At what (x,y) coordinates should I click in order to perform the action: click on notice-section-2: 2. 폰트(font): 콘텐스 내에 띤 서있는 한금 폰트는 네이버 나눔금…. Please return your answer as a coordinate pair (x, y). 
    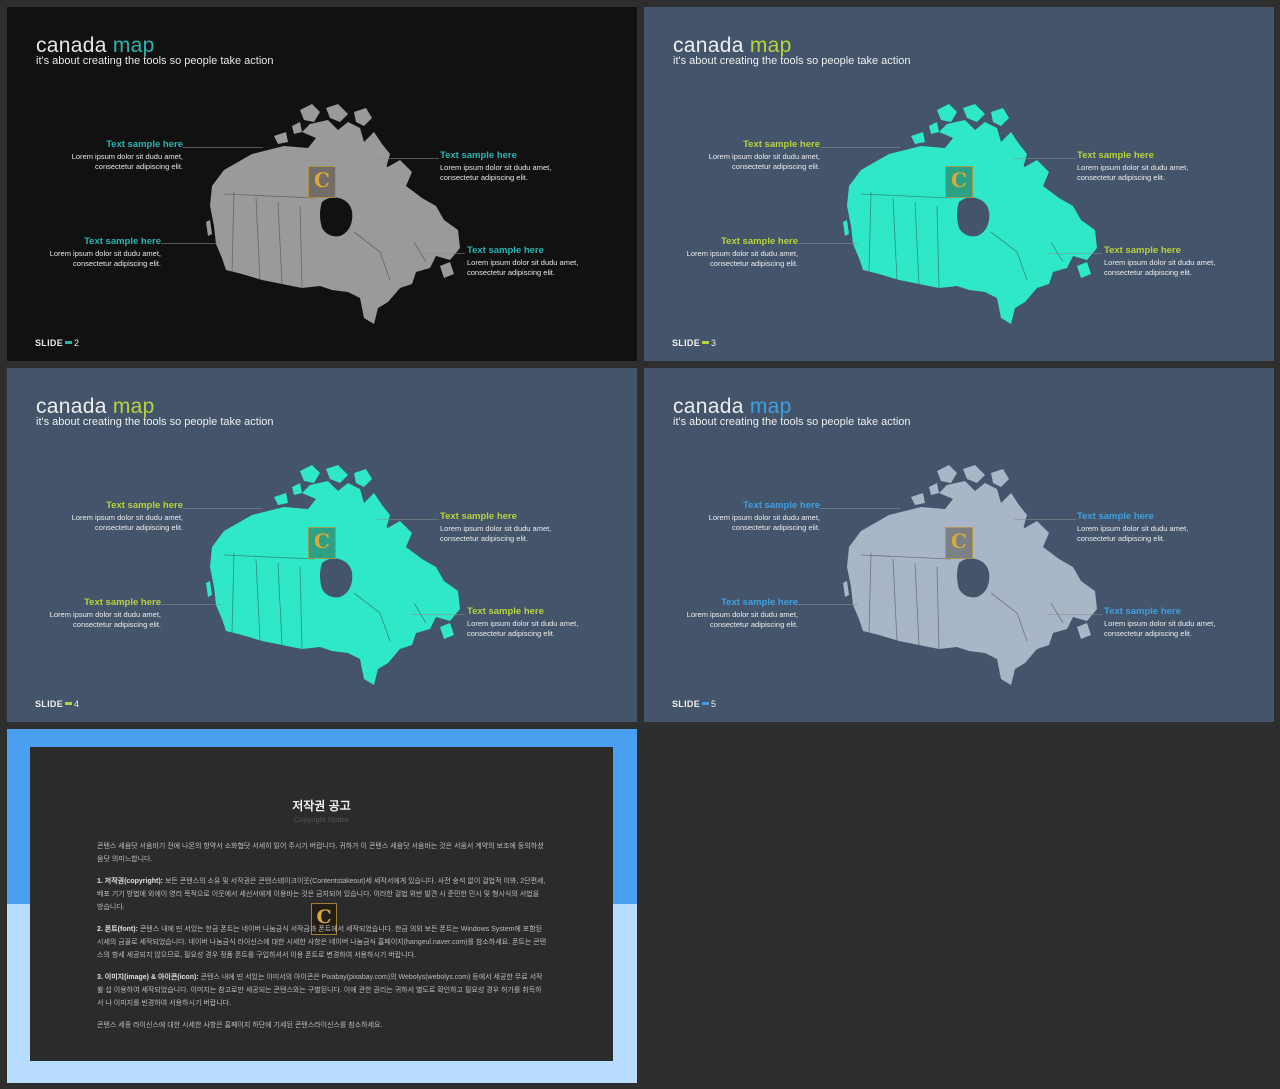
    Looking at the image, I should click on (322, 942).